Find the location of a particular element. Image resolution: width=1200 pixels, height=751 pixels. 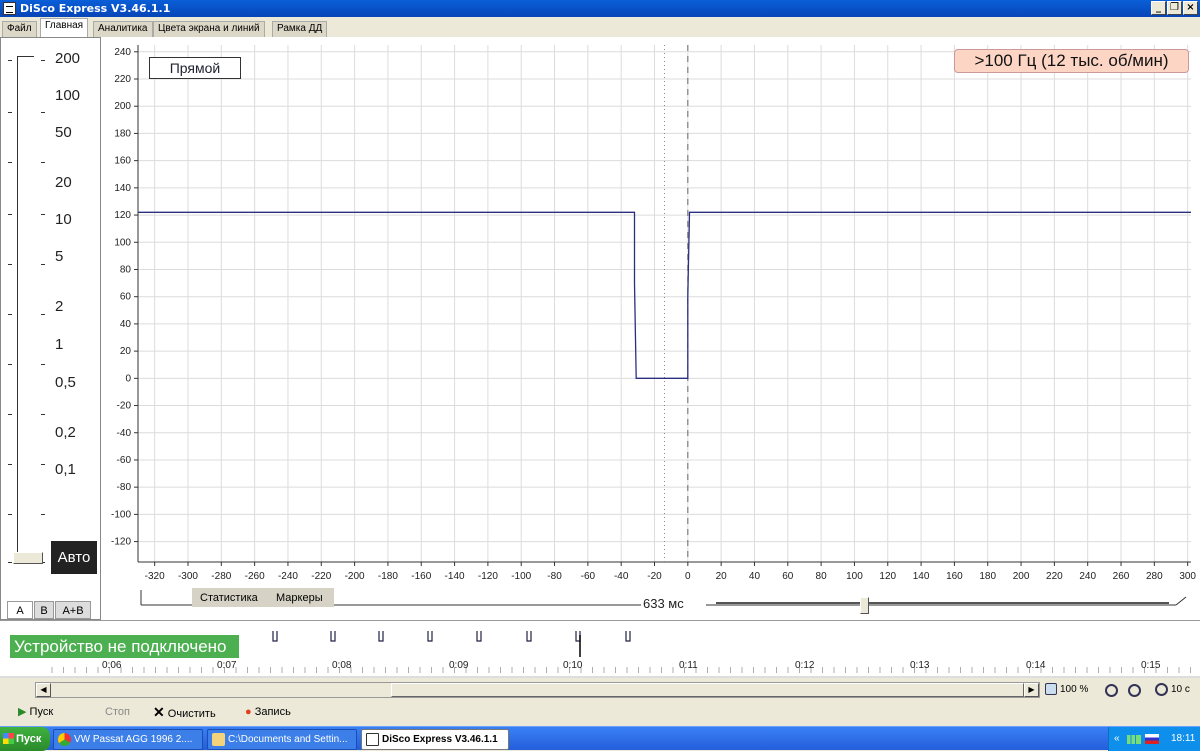

clear-icon: ✕ is located at coordinates (159, 712).